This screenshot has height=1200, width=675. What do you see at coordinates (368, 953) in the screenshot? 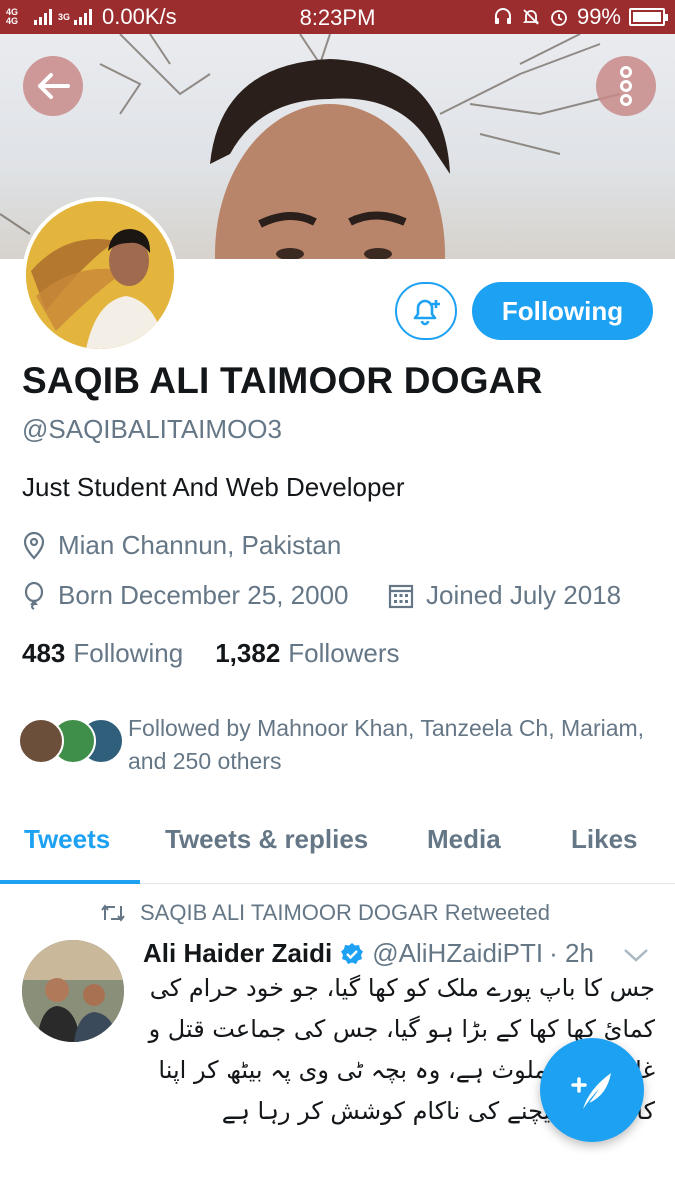
I see `tweet-header: Ali Haider Zaidi @AliHZaidiPTI · 2h` at bounding box center [368, 953].